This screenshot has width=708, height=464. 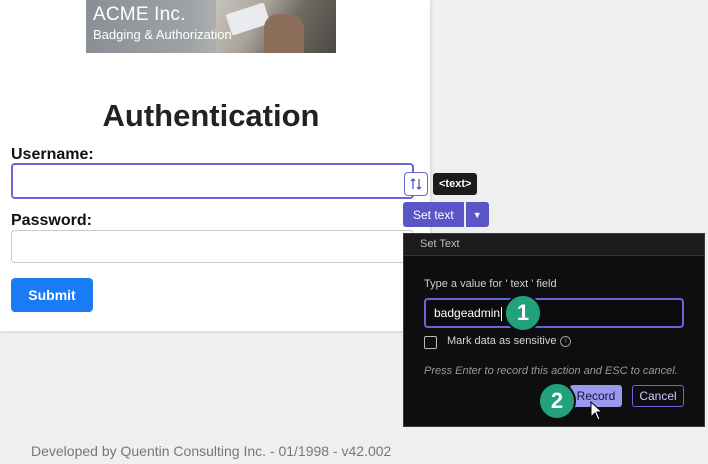 I want to click on sensitive-label-text: Mark data as sensitive, so click(x=502, y=341).